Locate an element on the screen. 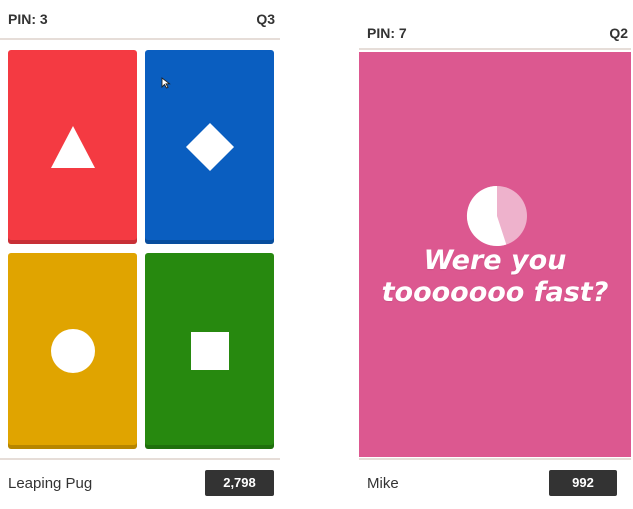  mouse-cursor-icon is located at coordinates (166, 83).